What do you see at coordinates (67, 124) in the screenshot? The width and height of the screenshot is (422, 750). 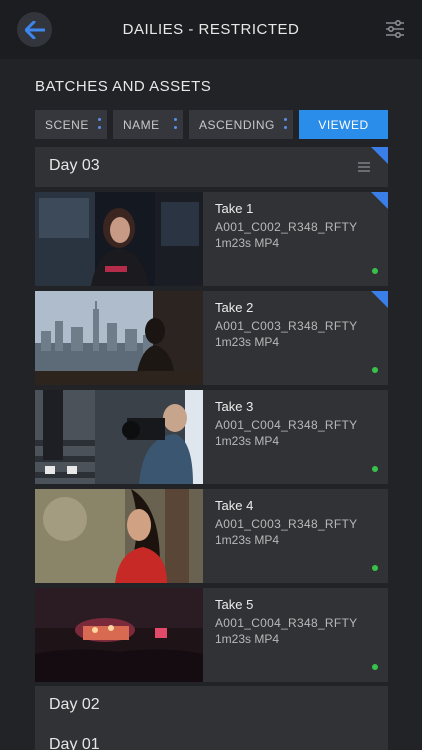 I see `scene-filter-label: SCENE` at bounding box center [67, 124].